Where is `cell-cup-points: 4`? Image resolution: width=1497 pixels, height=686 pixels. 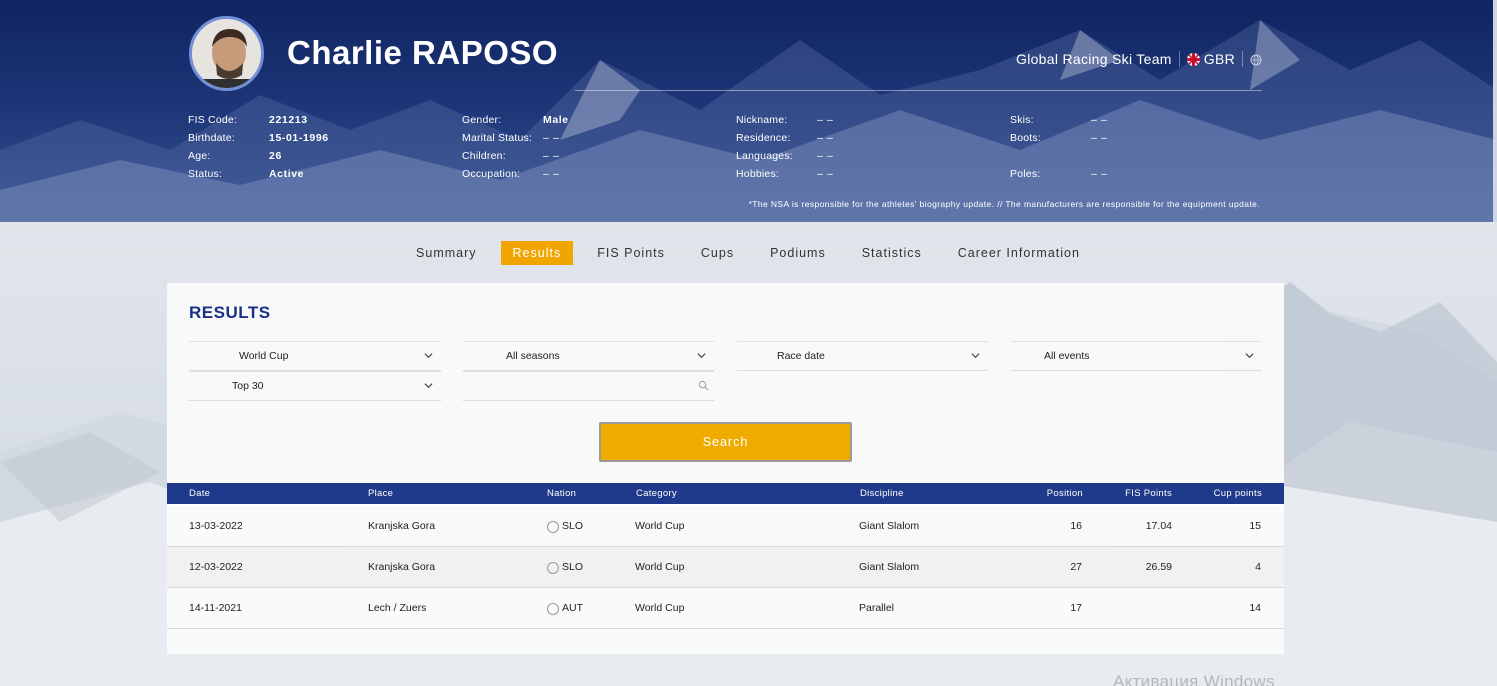
cell-cup-points: 4 is located at coordinates (1258, 567).